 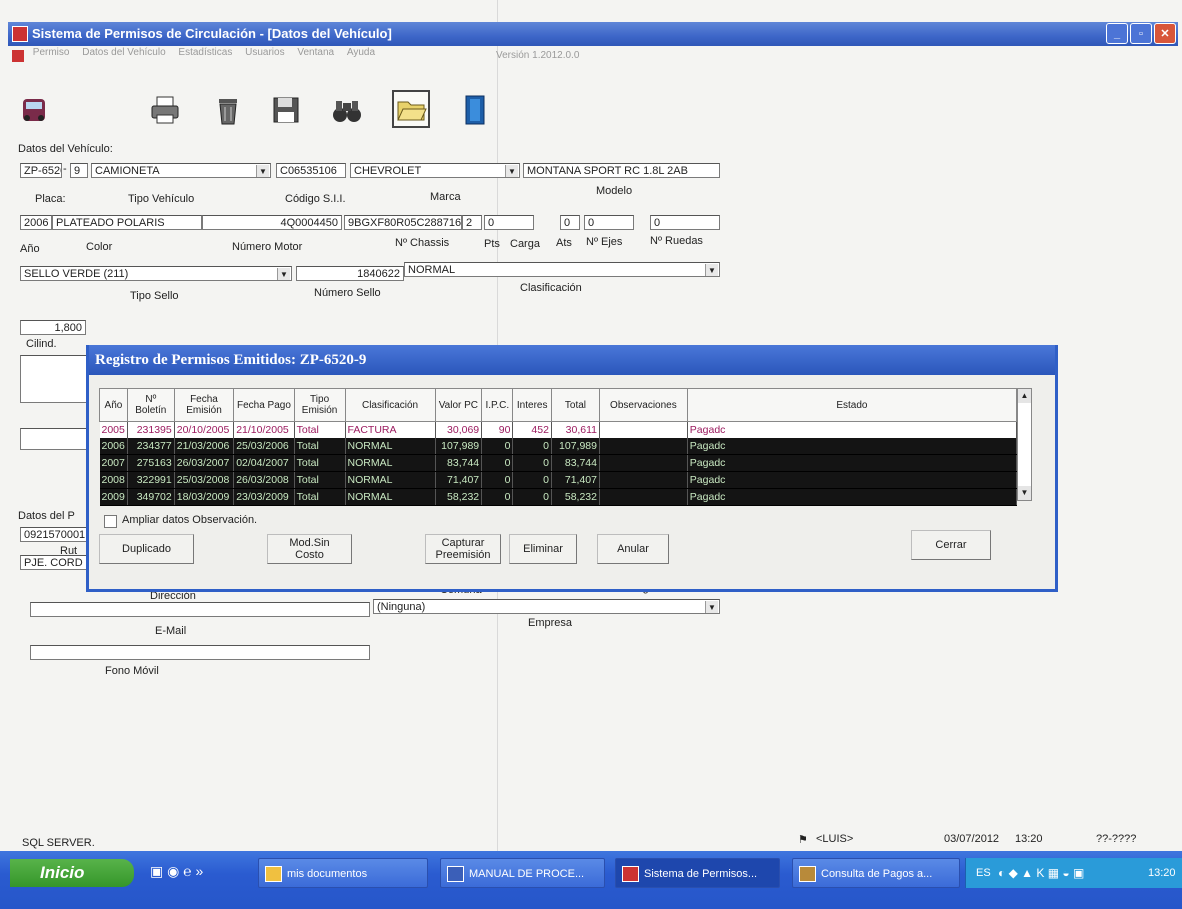 What do you see at coordinates (575, 405) in the screenshot?
I see `col-total: Total` at bounding box center [575, 405].